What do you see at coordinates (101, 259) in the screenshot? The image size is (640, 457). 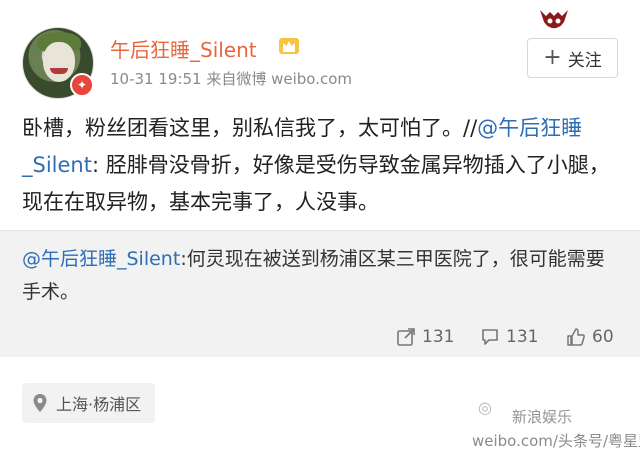 I see `repost-mention-link: @午后狂睡_Silent` at bounding box center [101, 259].